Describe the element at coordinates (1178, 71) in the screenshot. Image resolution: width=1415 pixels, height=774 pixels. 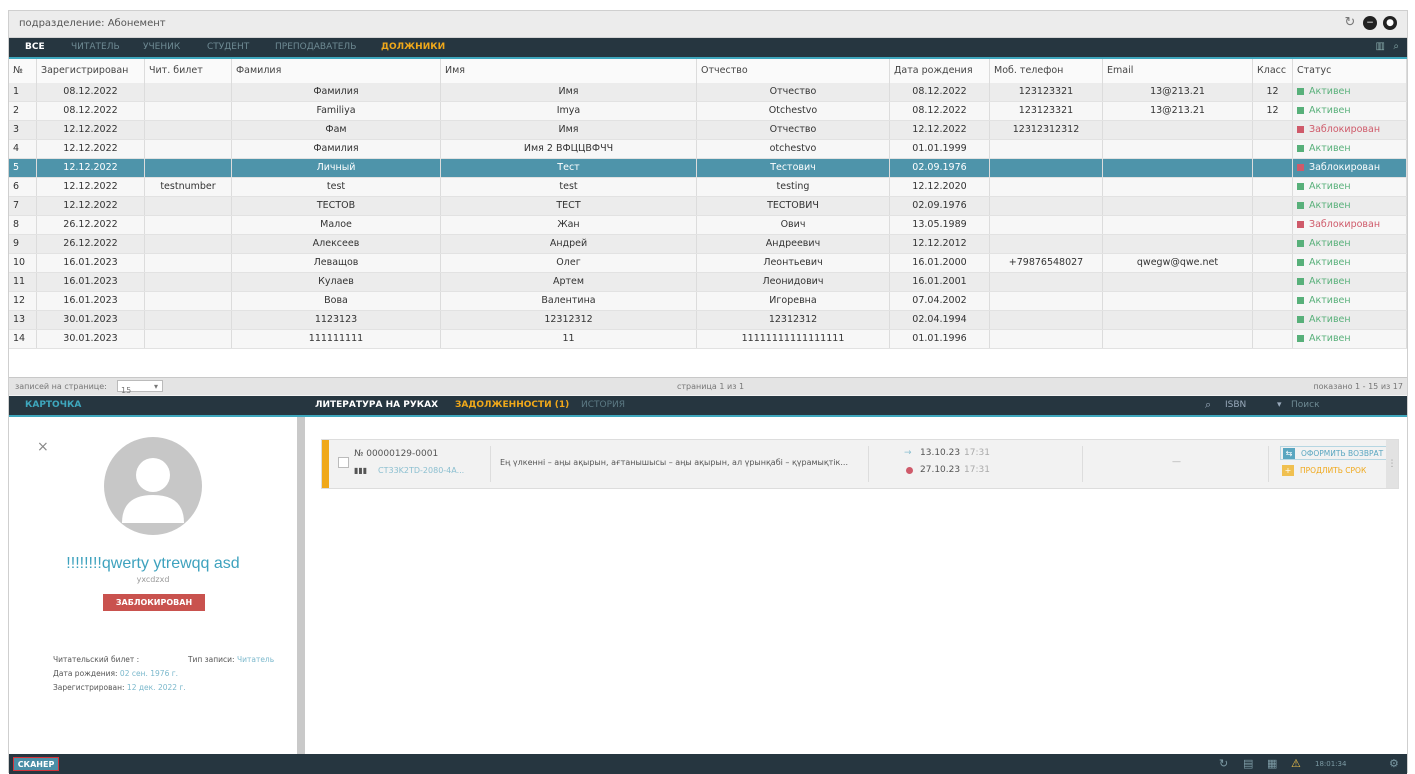
I see `col-email: Email` at that location.